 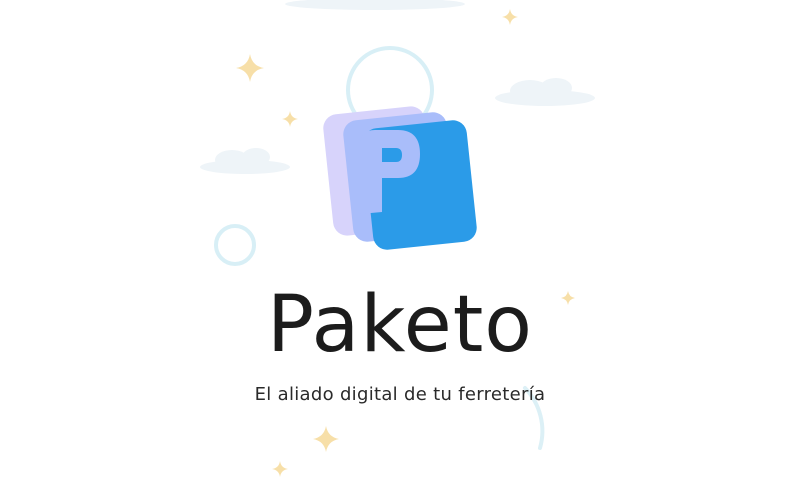 What do you see at coordinates (400, 178) in the screenshot?
I see `stacked-pages-p-logo-icon` at bounding box center [400, 178].